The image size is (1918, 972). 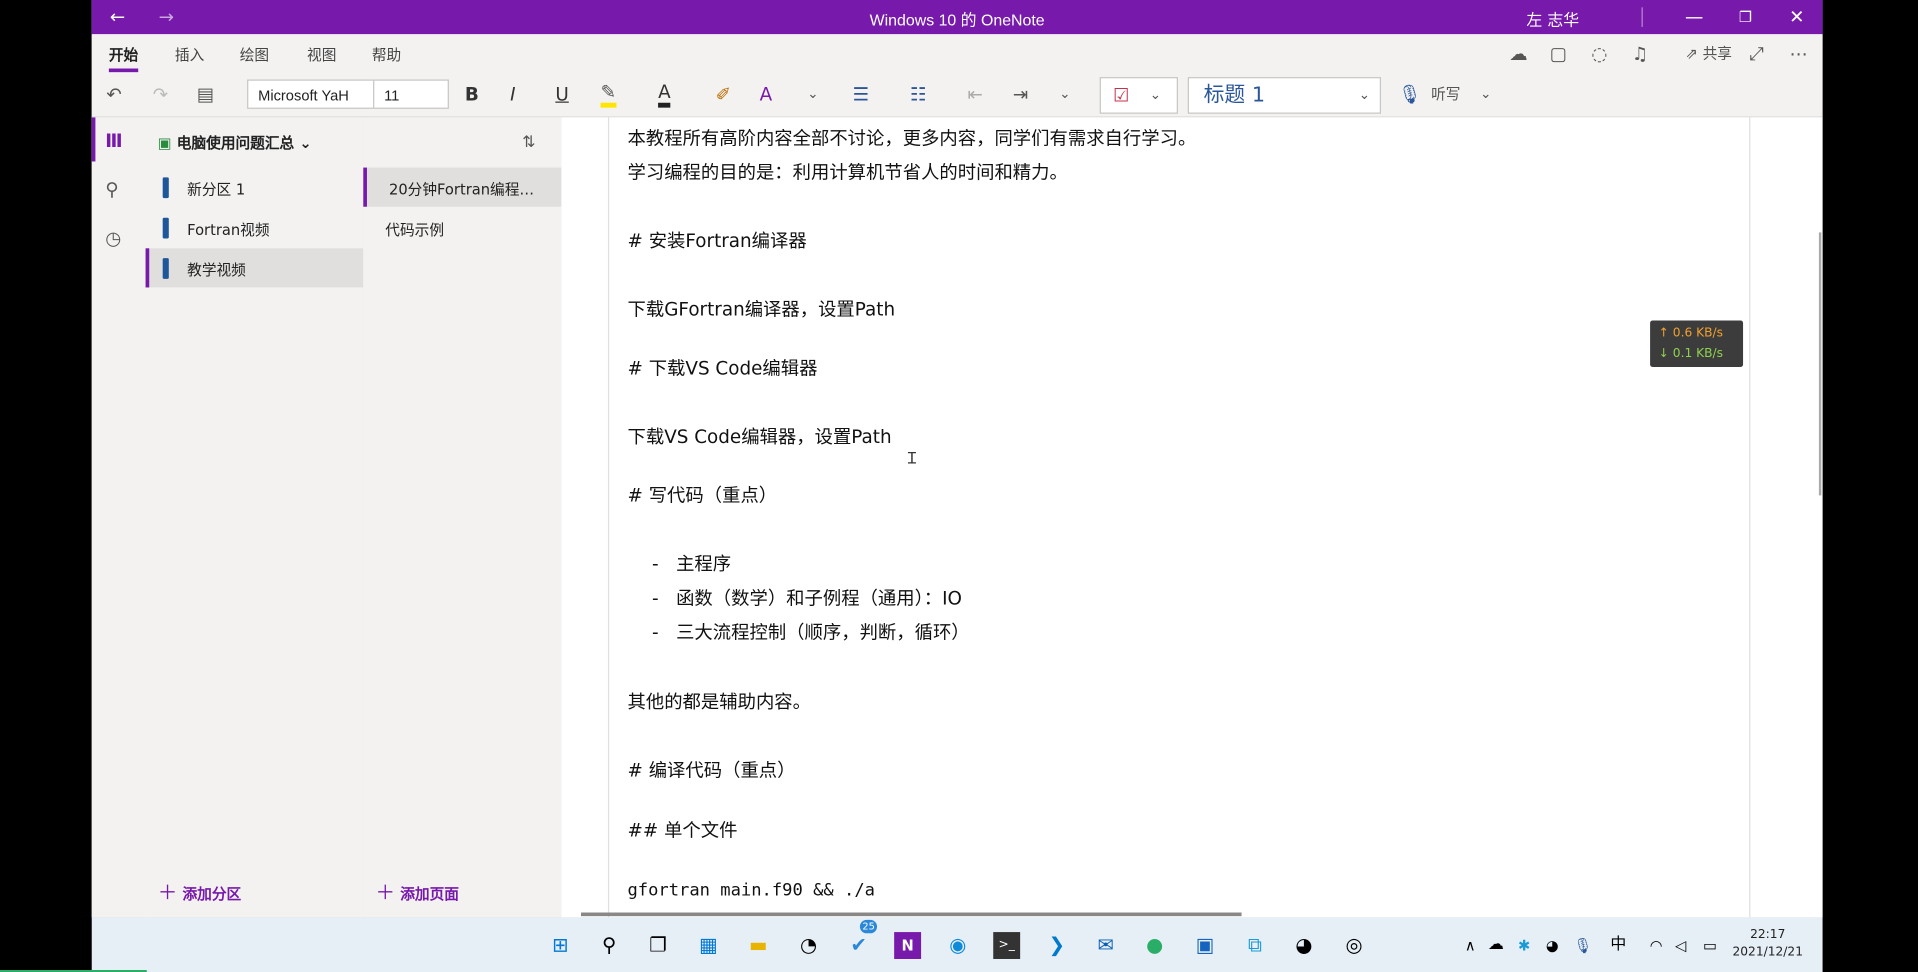 What do you see at coordinates (1799, 53) in the screenshot?
I see `more-icon: ⋯` at bounding box center [1799, 53].